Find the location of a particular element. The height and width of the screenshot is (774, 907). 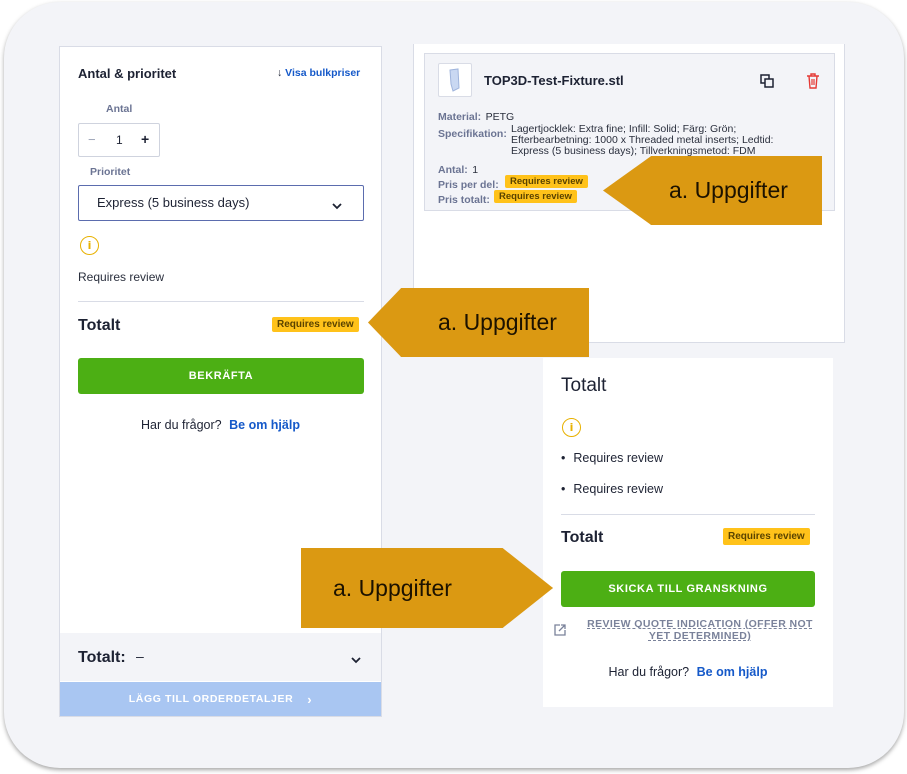

review-quote-line: REVIEW QUOTE INDICATION (OFFER NOT is located at coordinates (700, 624).